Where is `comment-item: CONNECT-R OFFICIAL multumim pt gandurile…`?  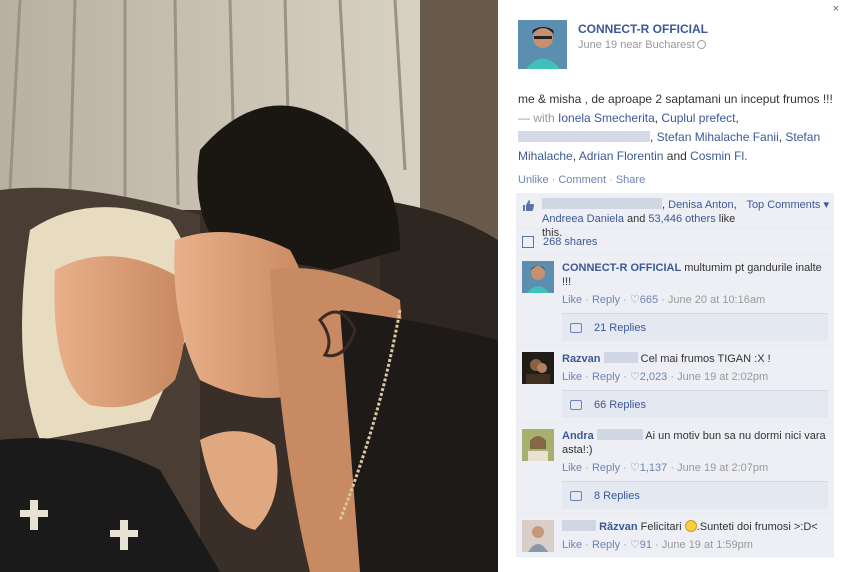 comment-item: CONNECT-R OFFICIAL multumim pt gandurile… is located at coordinates (675, 300).